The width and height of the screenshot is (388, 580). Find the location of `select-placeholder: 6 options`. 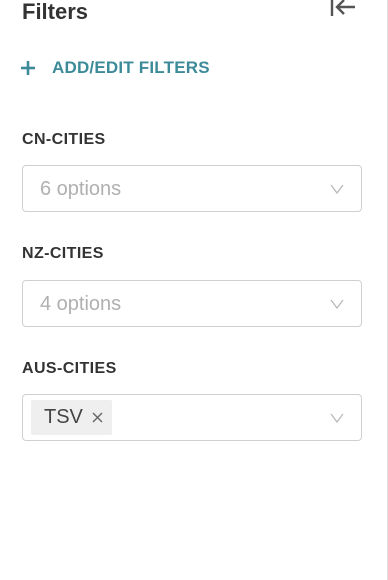

select-placeholder: 6 options is located at coordinates (81, 189).